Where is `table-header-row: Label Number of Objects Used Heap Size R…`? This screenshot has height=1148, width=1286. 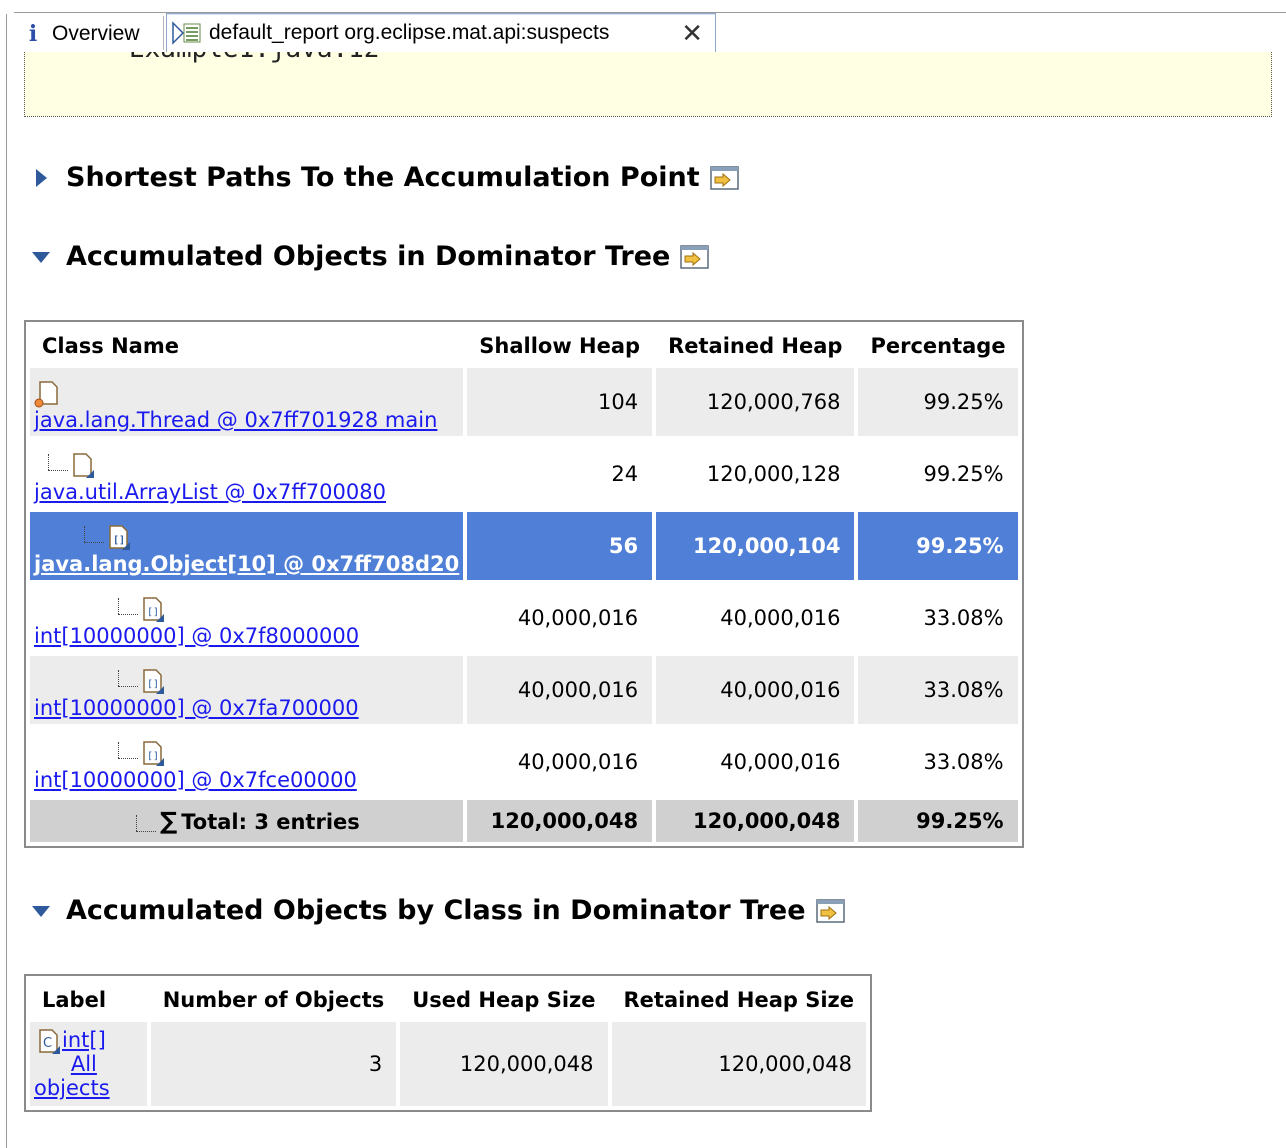
table-header-row: Label Number of Objects Used Heap Size R… is located at coordinates (448, 999).